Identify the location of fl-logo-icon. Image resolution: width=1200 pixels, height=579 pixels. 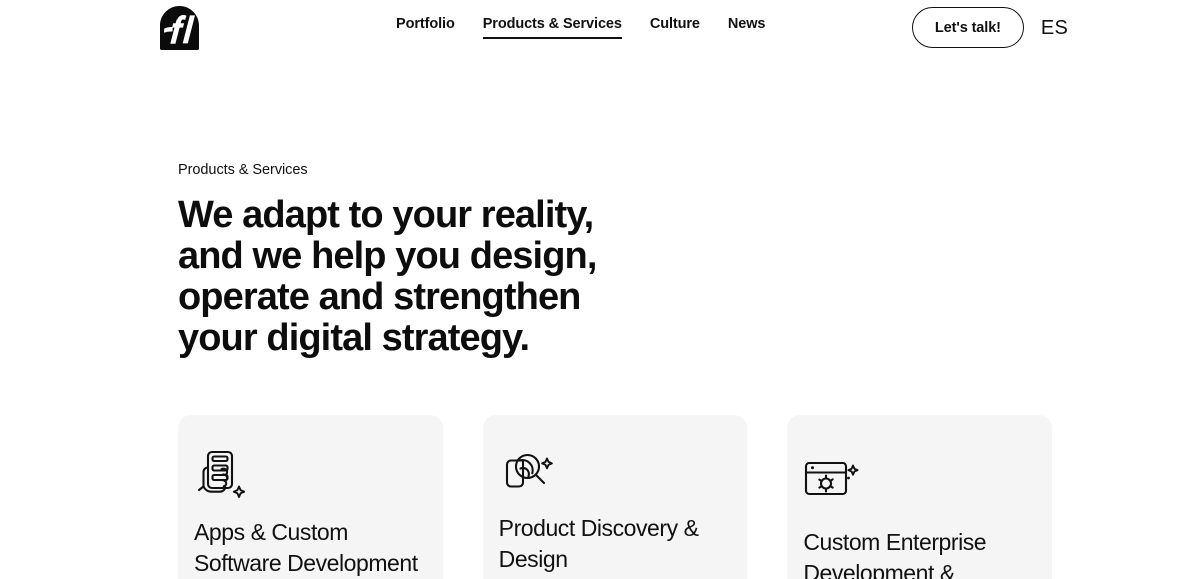
(179, 27).